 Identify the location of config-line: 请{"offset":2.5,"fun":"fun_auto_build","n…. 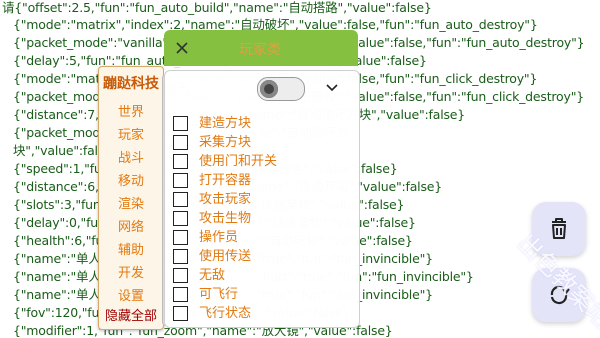
(217, 7).